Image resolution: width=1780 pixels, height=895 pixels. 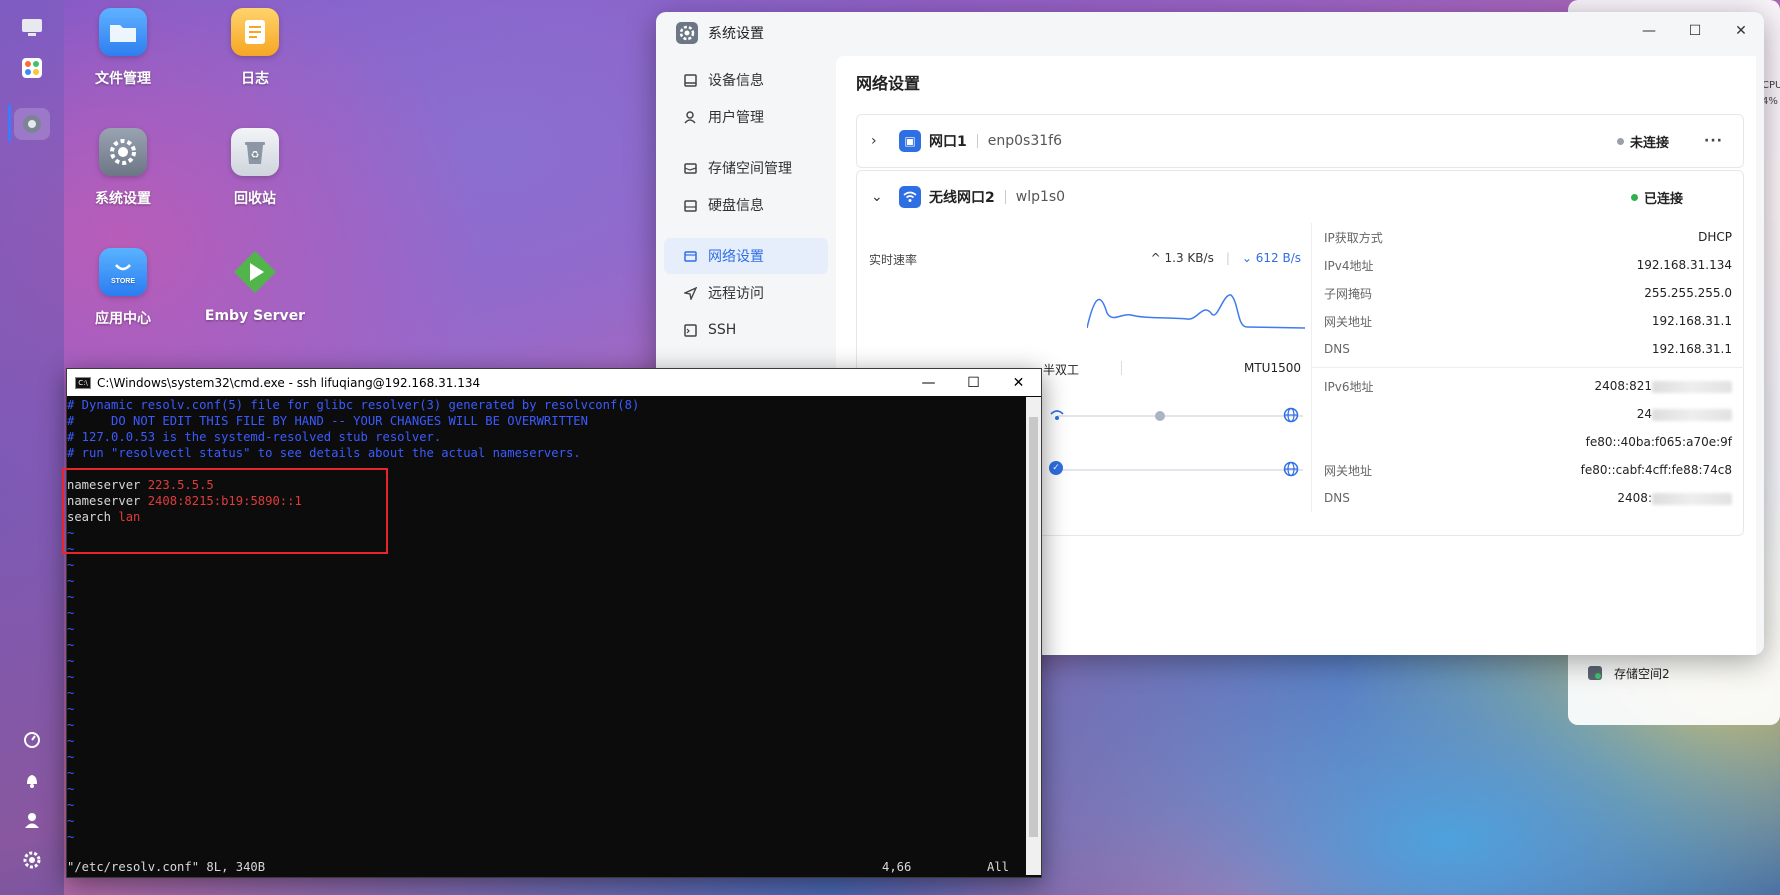 I want to click on desktop-icon-app-center: STORE 应用中心, so click(x=123, y=288).